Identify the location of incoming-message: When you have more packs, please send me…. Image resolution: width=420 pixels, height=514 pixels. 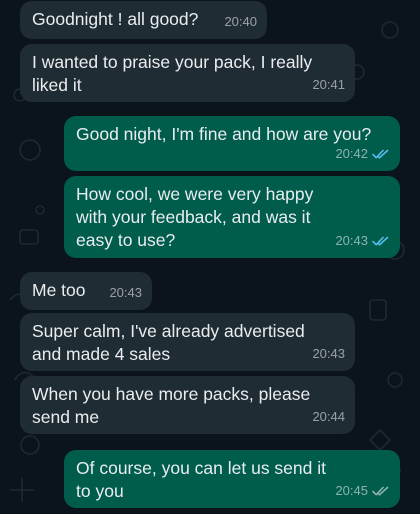
(187, 405).